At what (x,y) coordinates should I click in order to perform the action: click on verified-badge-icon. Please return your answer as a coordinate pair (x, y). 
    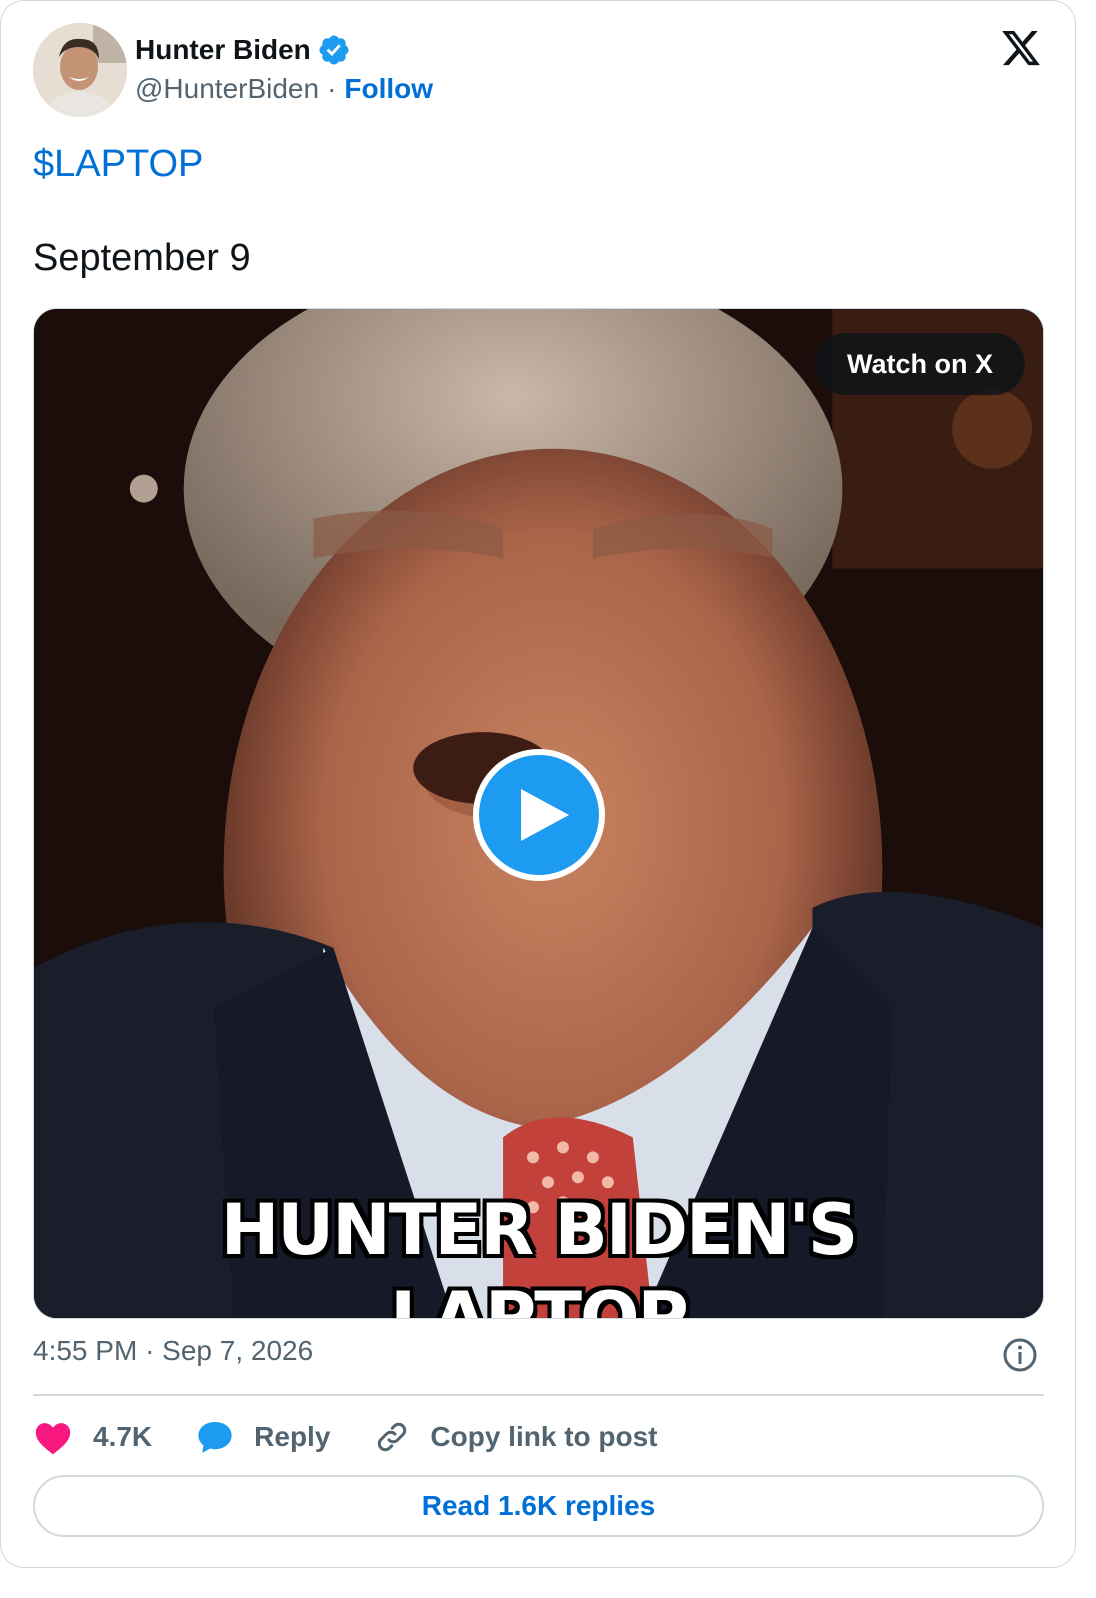
    Looking at the image, I should click on (334, 50).